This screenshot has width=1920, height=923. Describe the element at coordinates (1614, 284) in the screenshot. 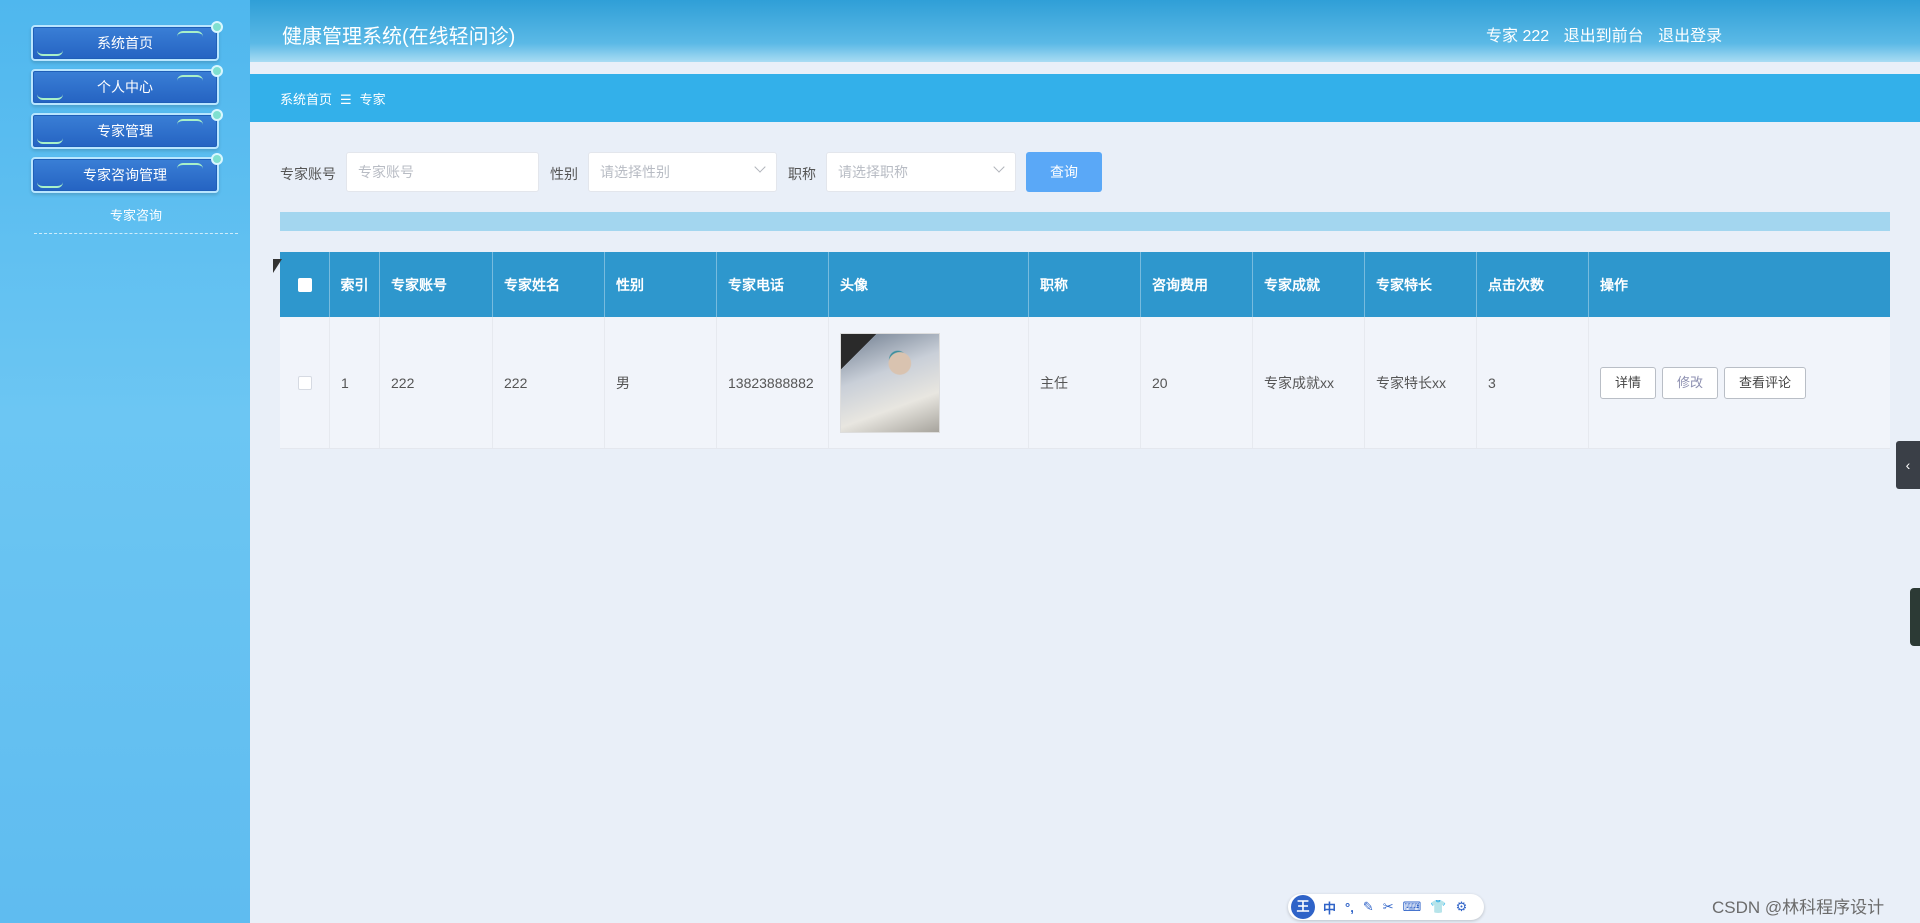

I see `column-header-actions: 操作` at that location.